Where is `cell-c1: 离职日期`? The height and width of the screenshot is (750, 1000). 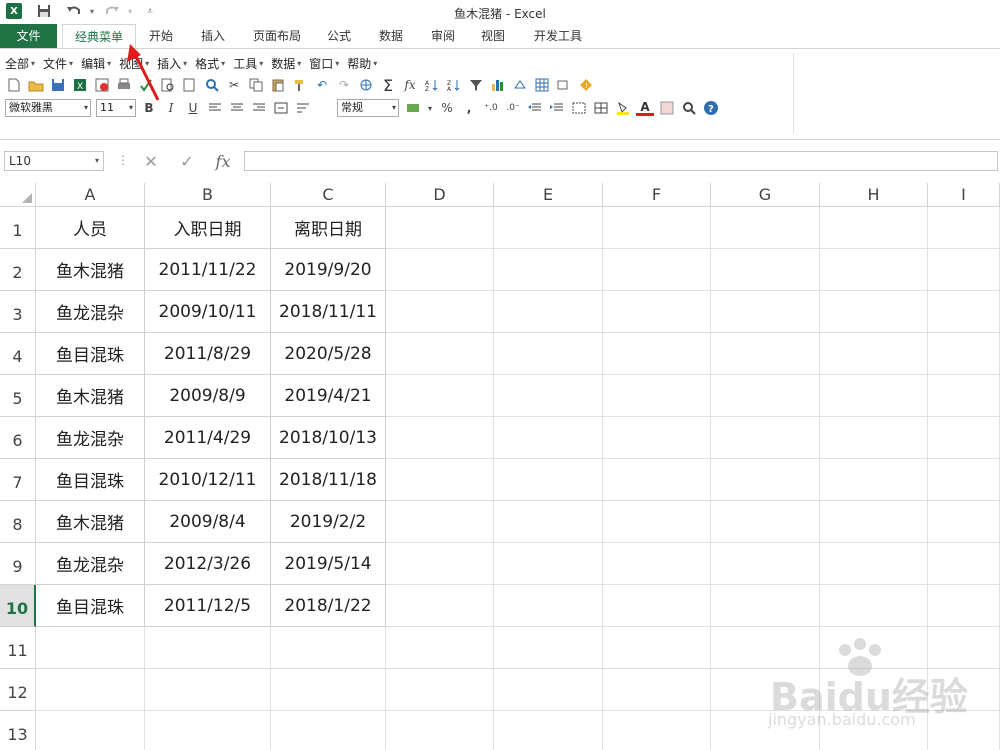 cell-c1: 离职日期 is located at coordinates (328, 228).